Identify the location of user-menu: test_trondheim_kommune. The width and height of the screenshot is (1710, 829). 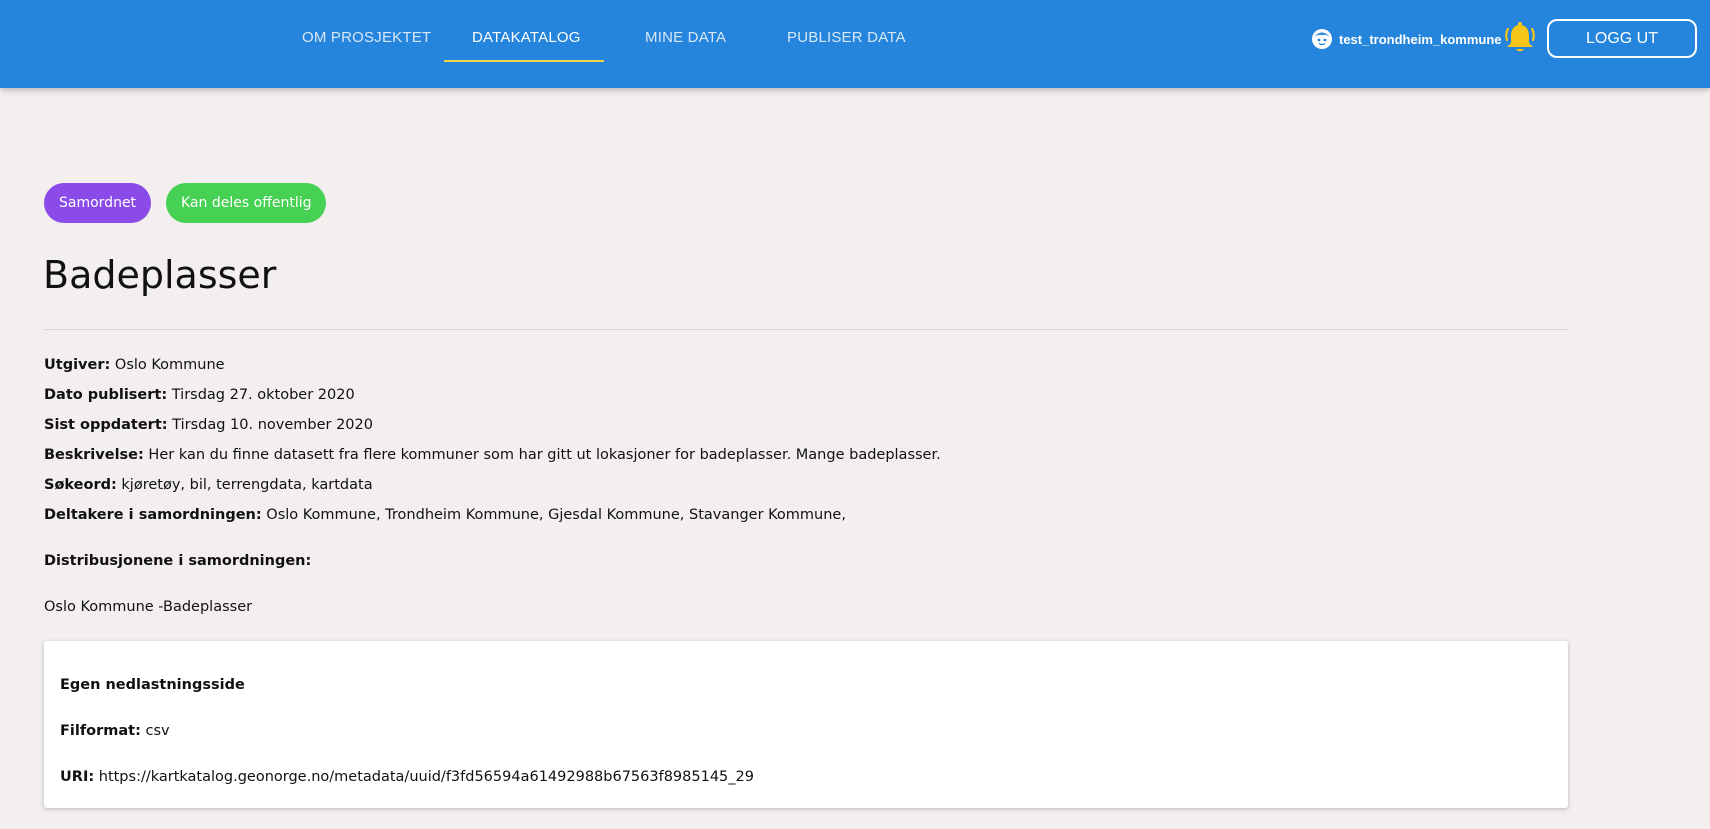
(1406, 39).